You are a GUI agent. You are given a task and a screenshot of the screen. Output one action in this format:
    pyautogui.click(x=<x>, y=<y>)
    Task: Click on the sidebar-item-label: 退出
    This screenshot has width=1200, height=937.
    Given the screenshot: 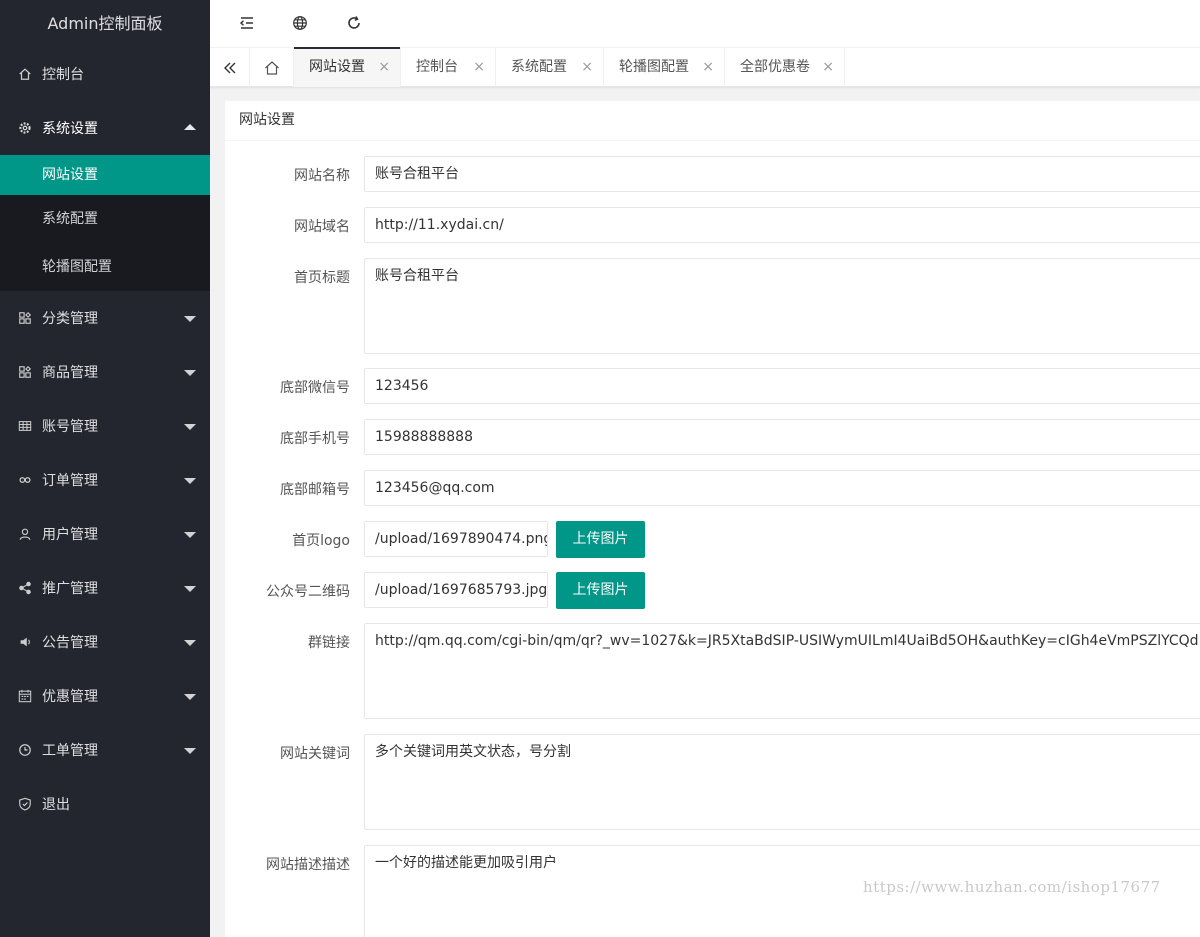 What is the action you would take?
    pyautogui.click(x=56, y=805)
    